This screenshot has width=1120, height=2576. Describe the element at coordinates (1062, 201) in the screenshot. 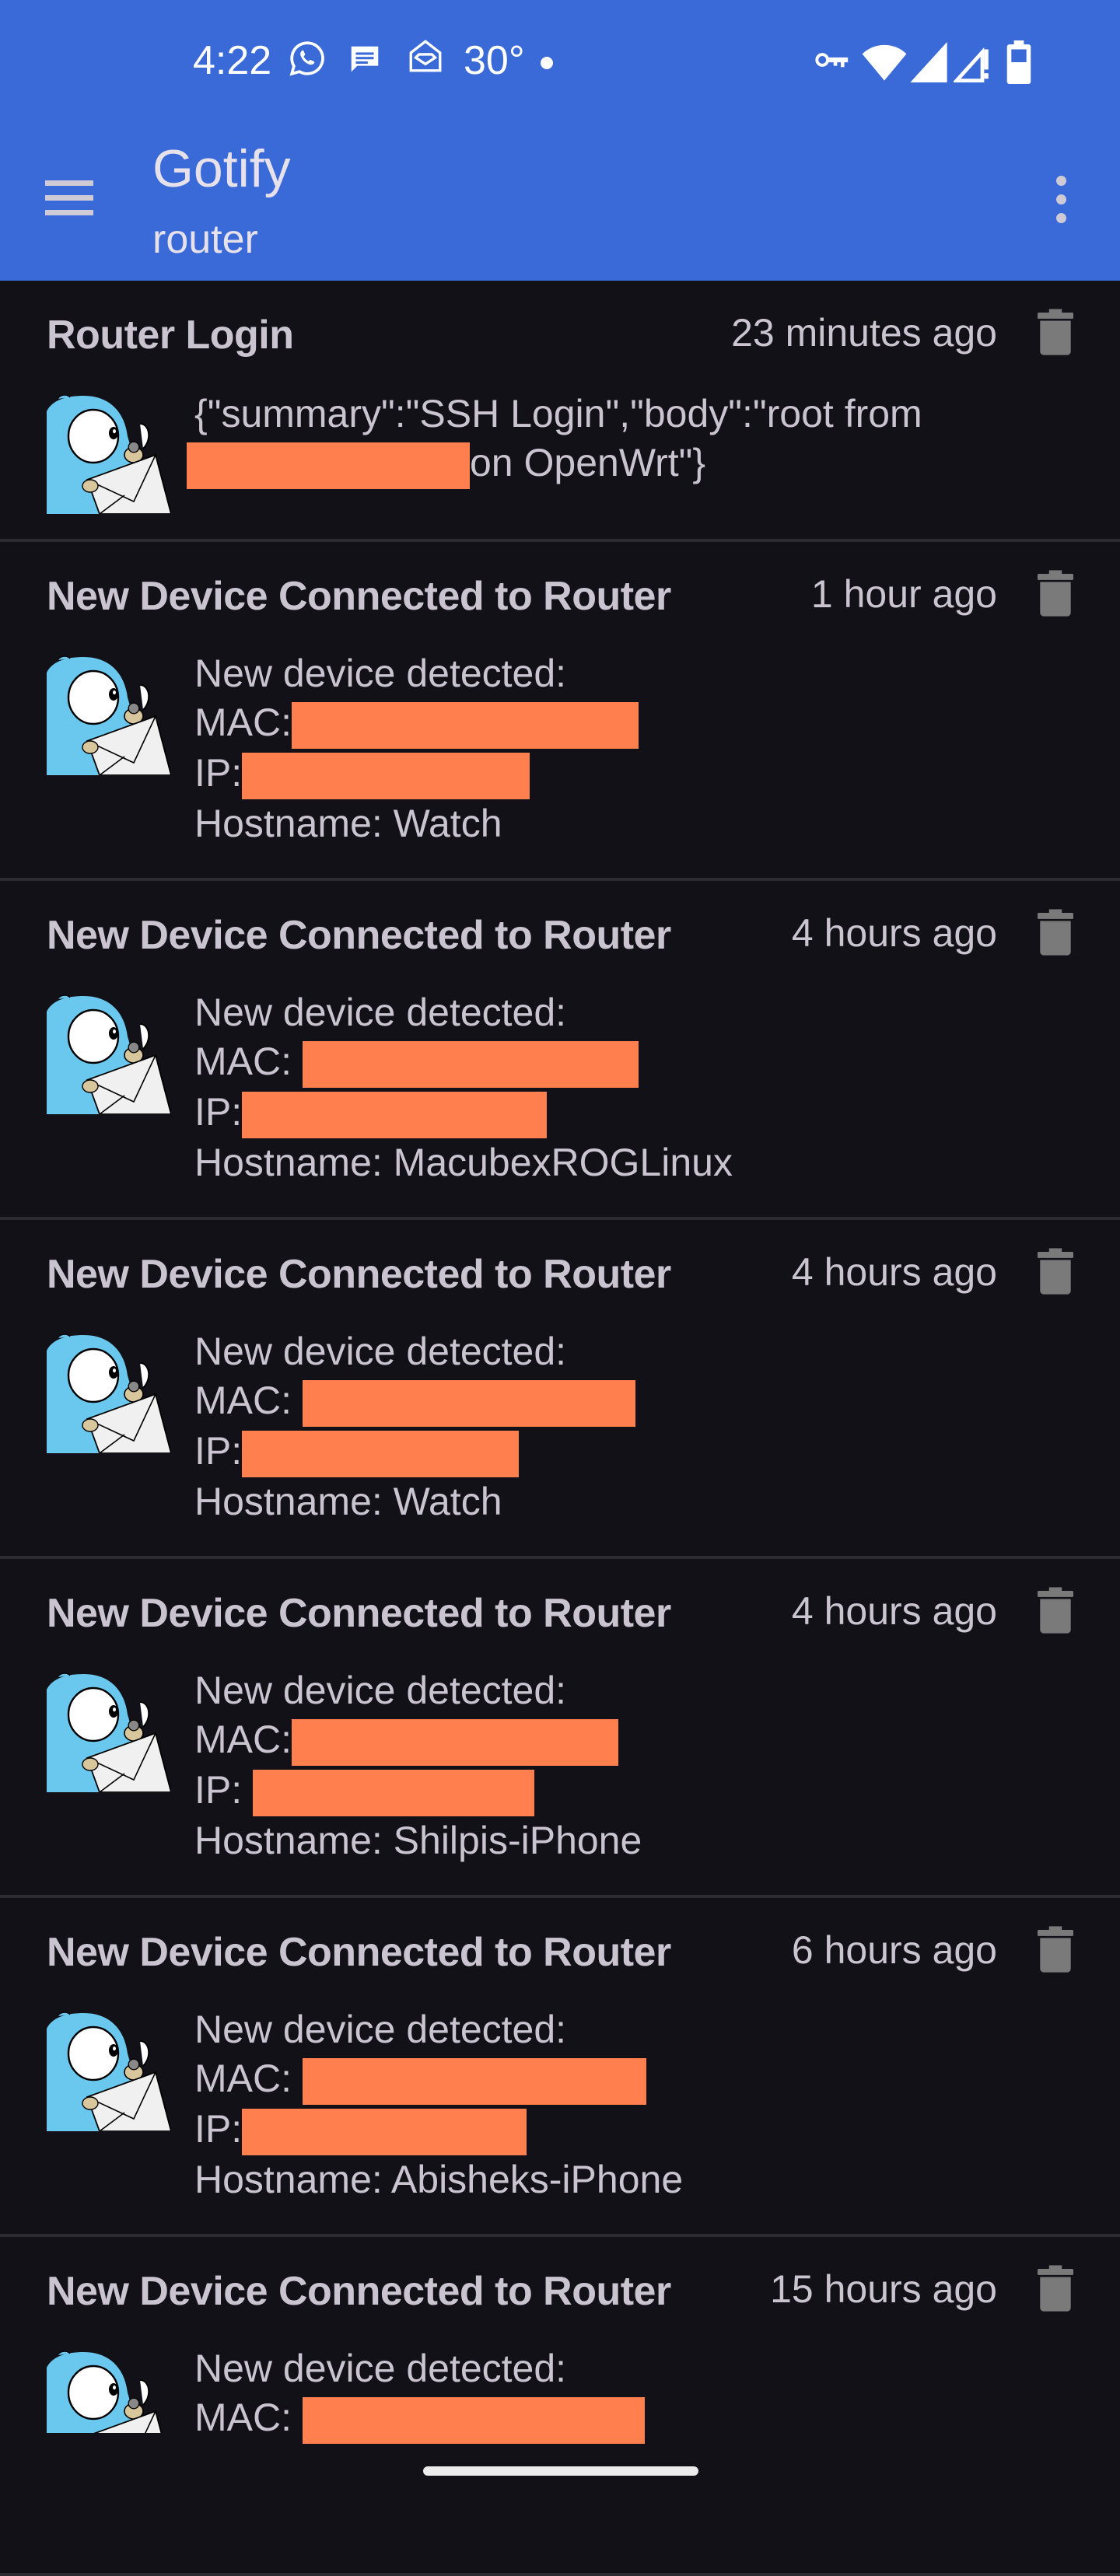

I see `more-vert-icon` at that location.